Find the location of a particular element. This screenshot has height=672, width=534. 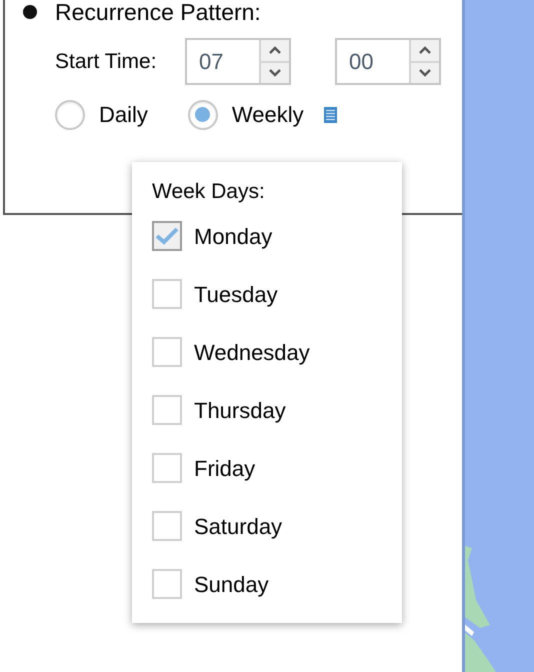

start-time-label: Start Time: is located at coordinates (106, 61).